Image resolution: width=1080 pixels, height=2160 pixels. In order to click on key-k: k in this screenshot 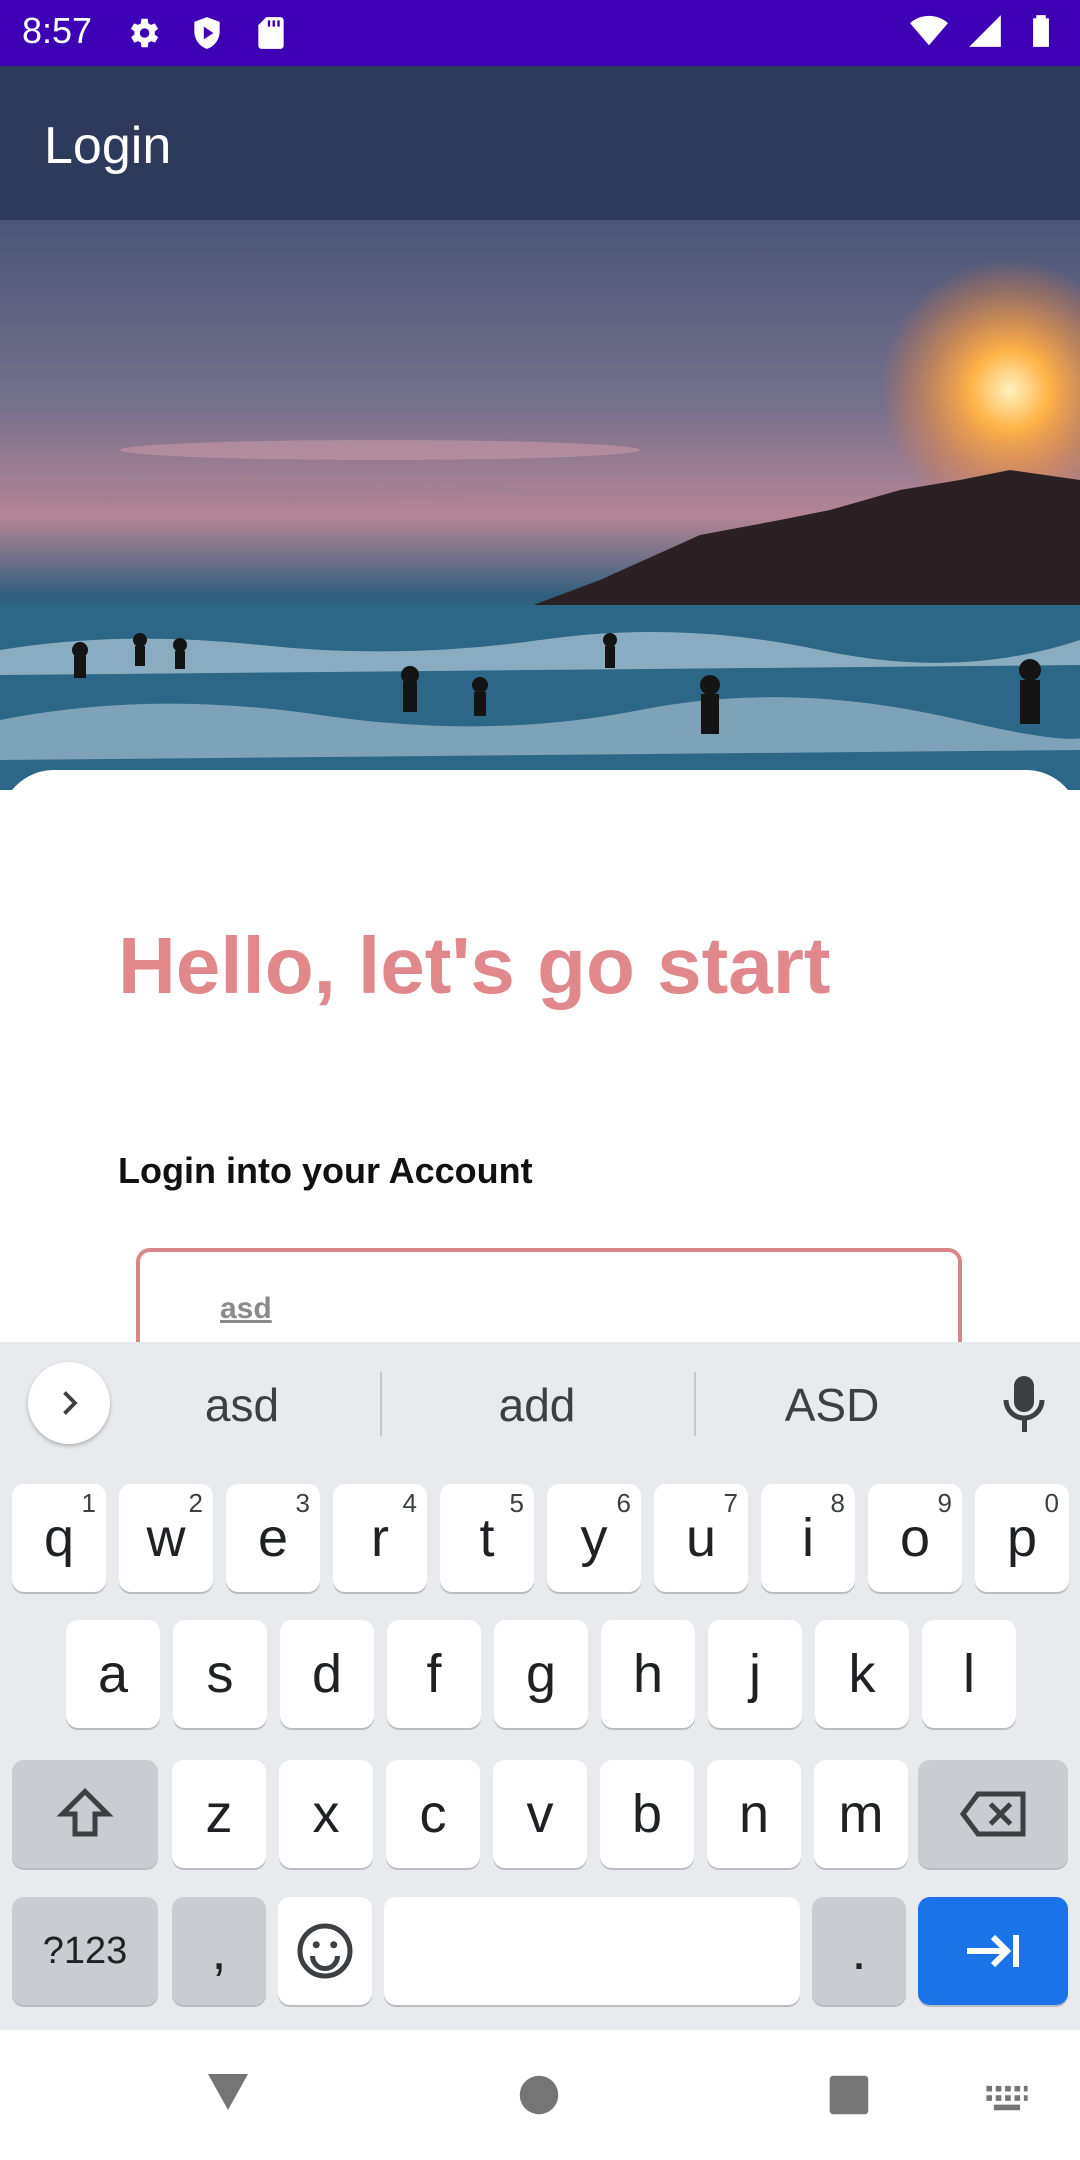, I will do `click(862, 1674)`.